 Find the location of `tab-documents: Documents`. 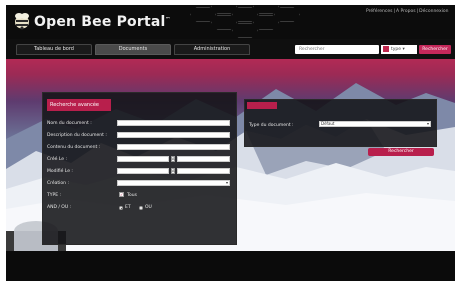

tab-documents: Documents is located at coordinates (133, 49).